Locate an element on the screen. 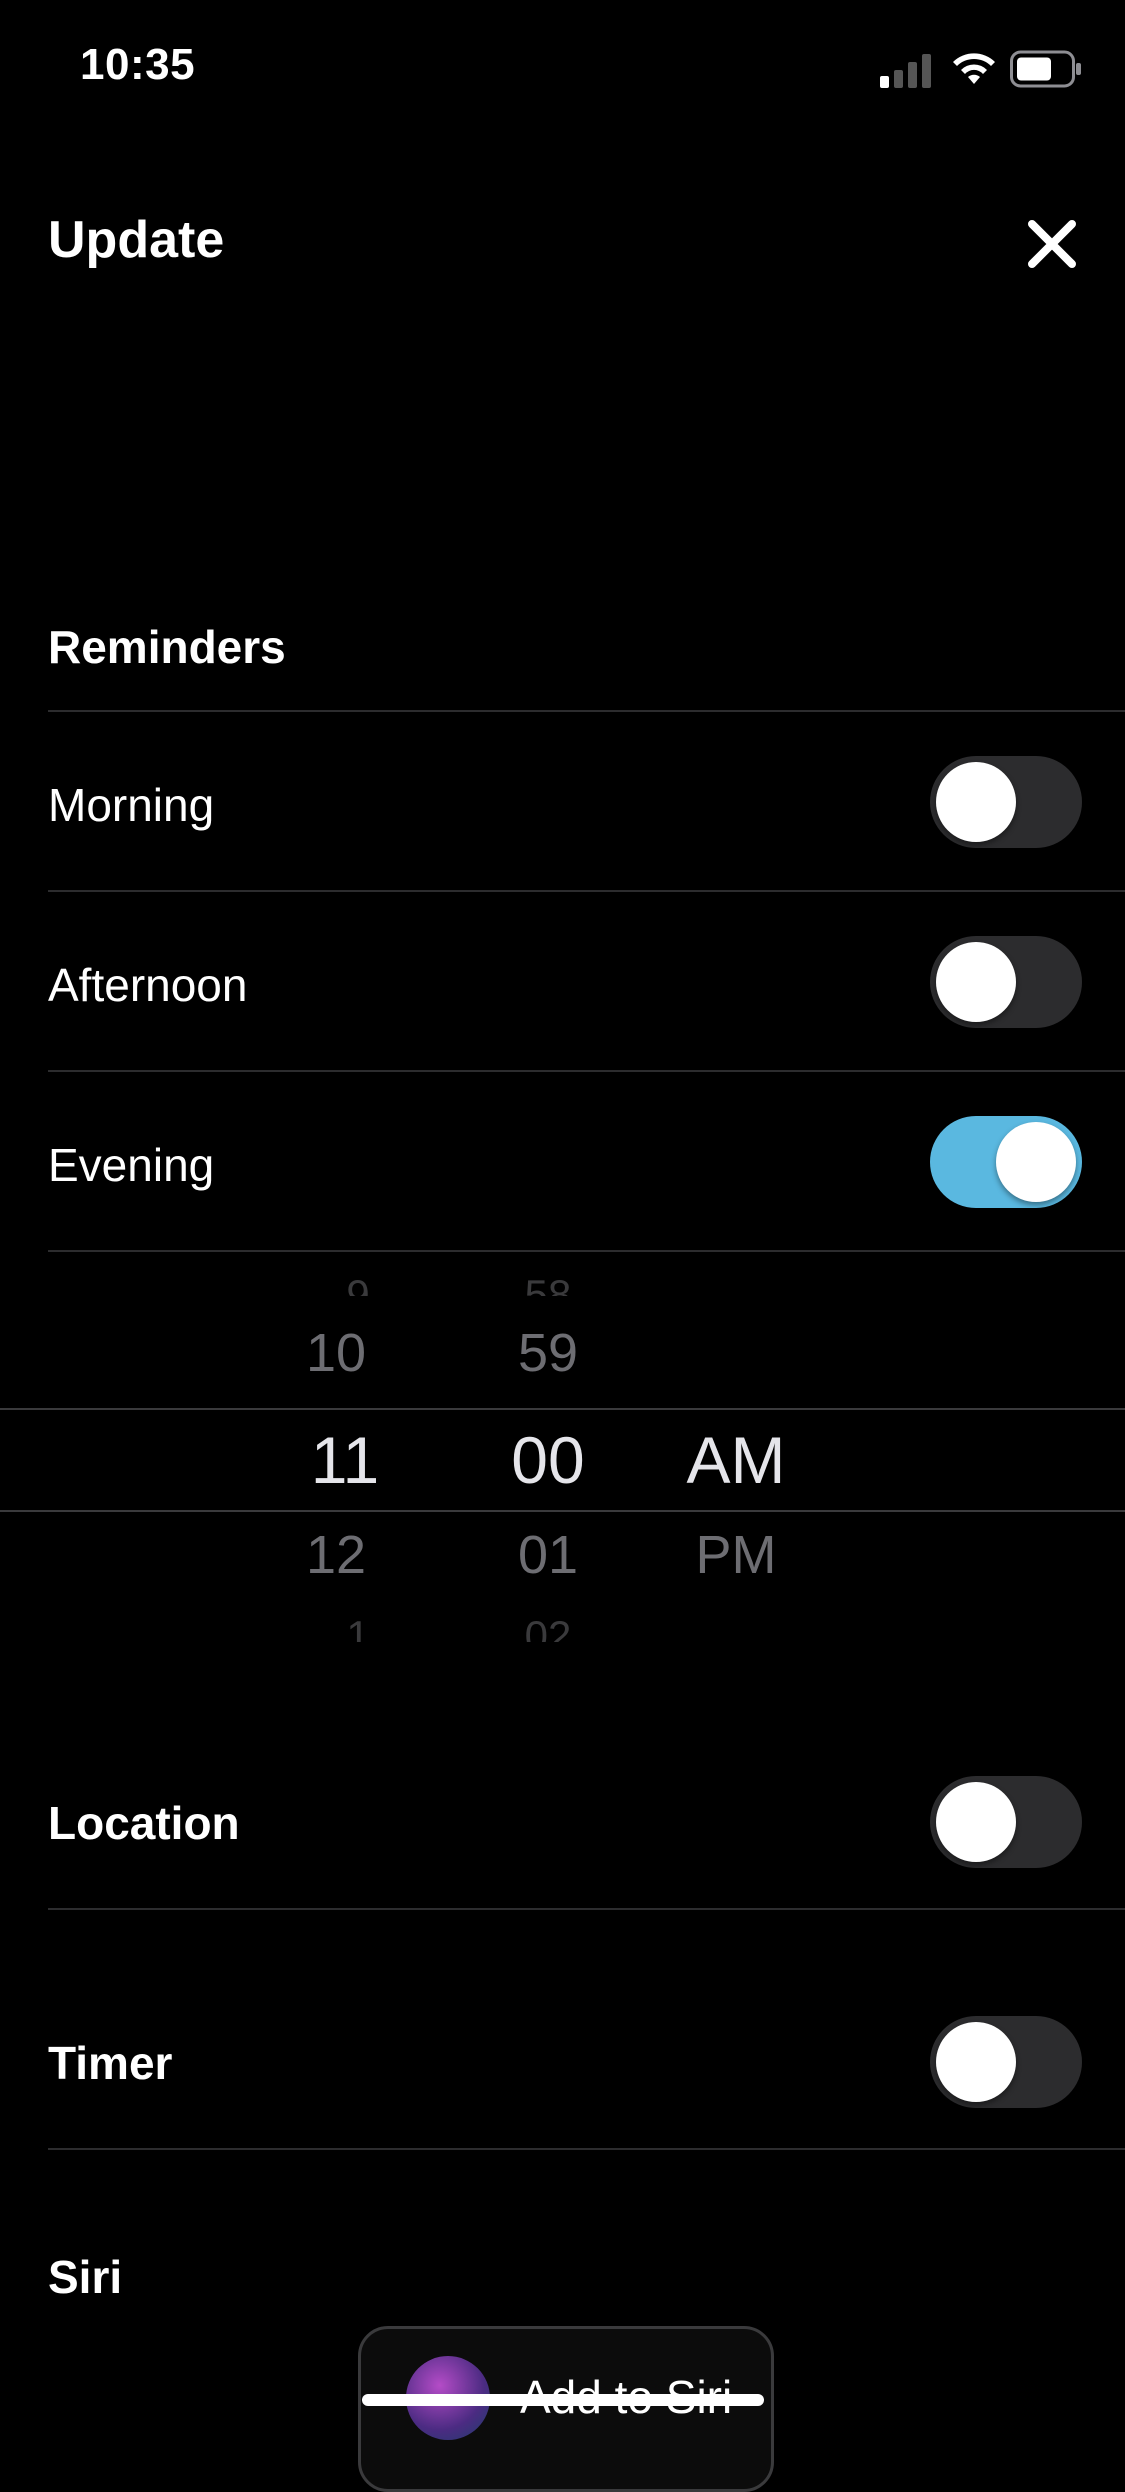 The image size is (1125, 2492). location-label: Location is located at coordinates (144, 1823).